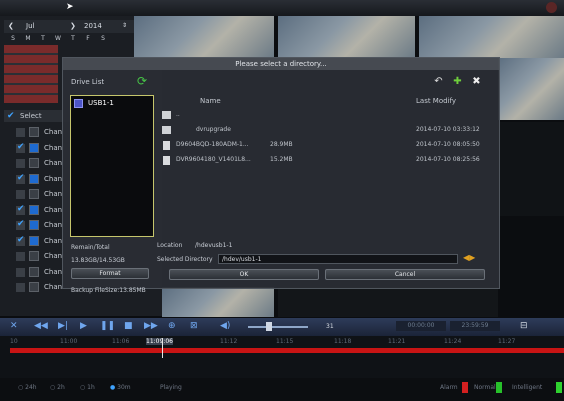 Image resolution: width=564 pixels, height=401 pixels. I want to click on new-folder-icon: ✚, so click(457, 81).